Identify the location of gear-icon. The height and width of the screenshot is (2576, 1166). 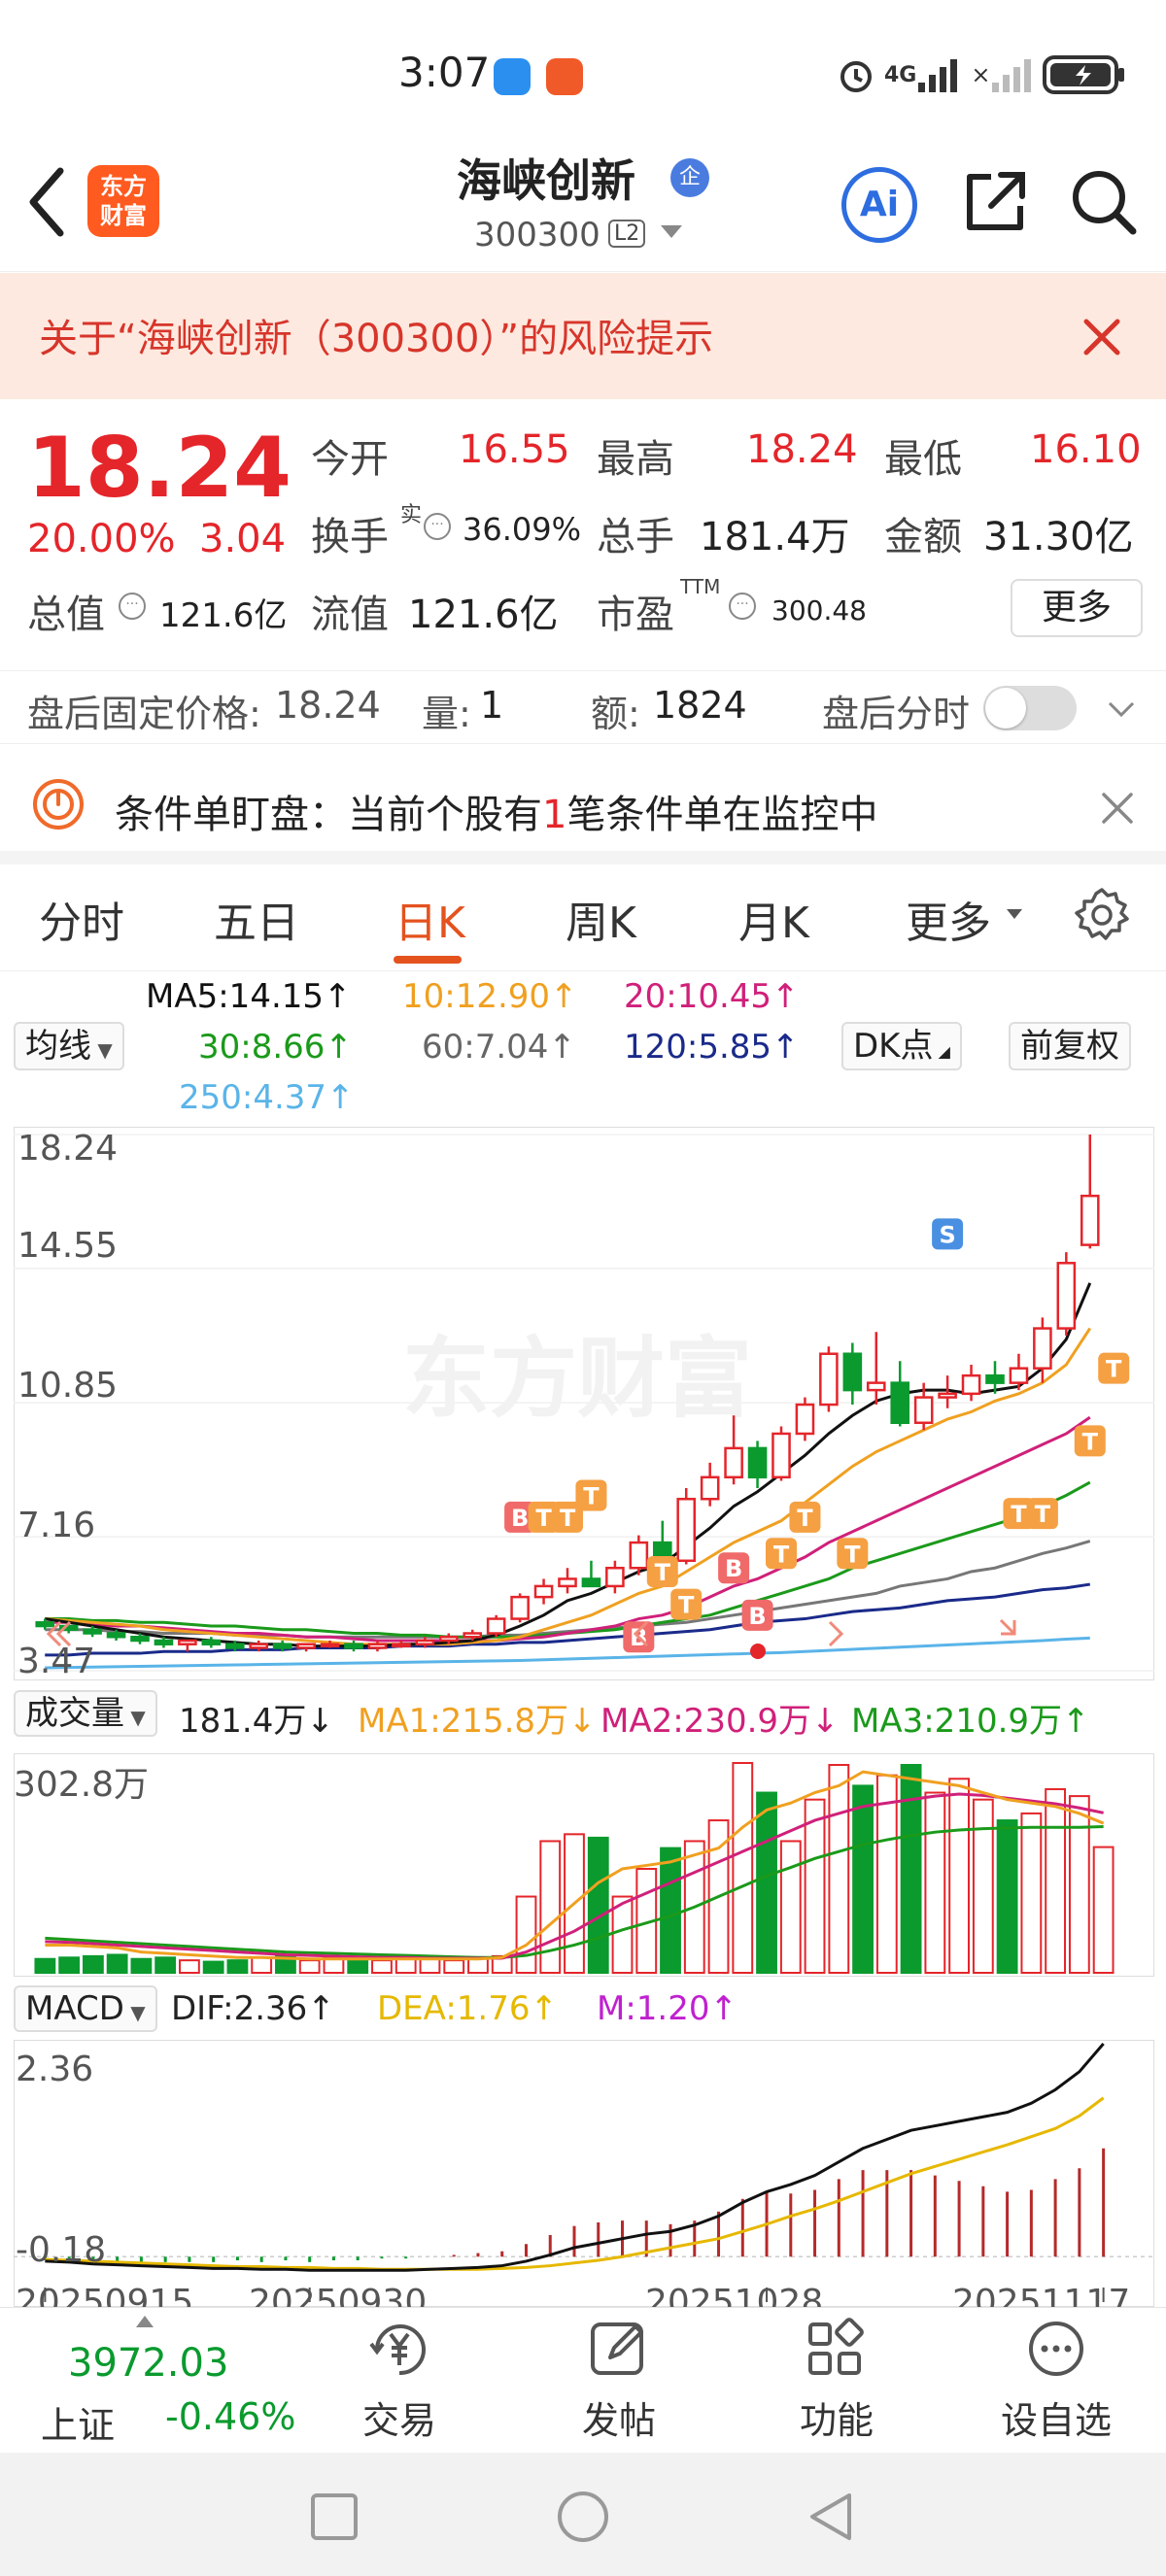
(1102, 915).